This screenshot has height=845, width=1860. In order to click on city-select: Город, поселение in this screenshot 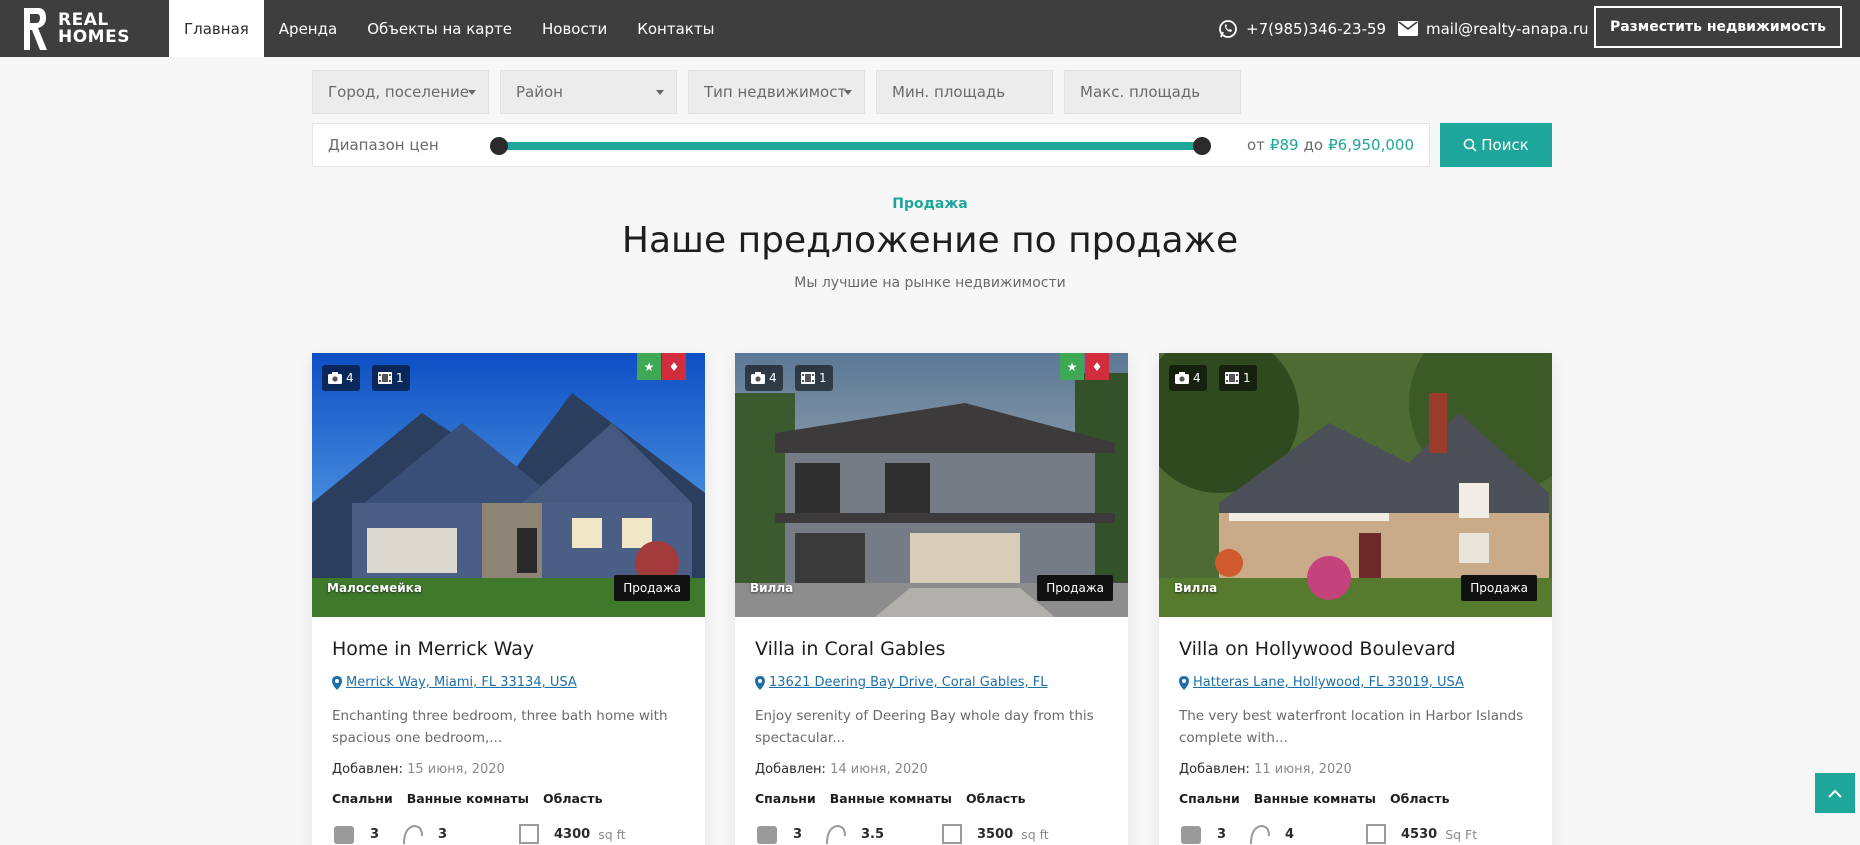, I will do `click(400, 92)`.